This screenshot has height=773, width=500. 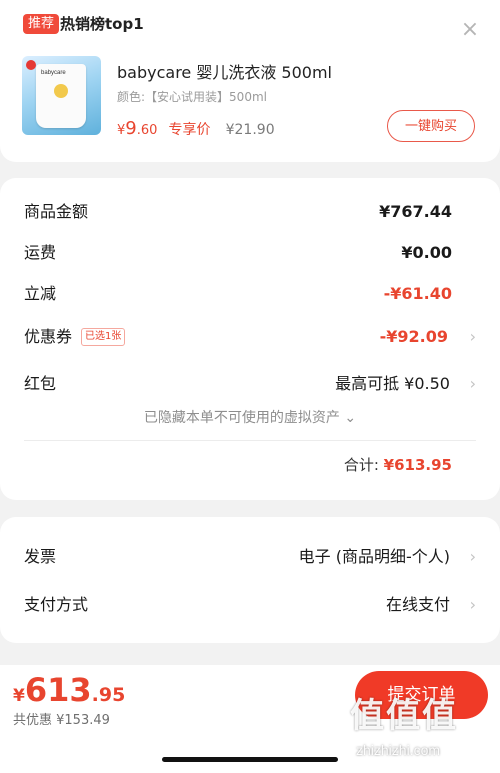 I want to click on invoice-label: 发票, so click(x=40, y=556).